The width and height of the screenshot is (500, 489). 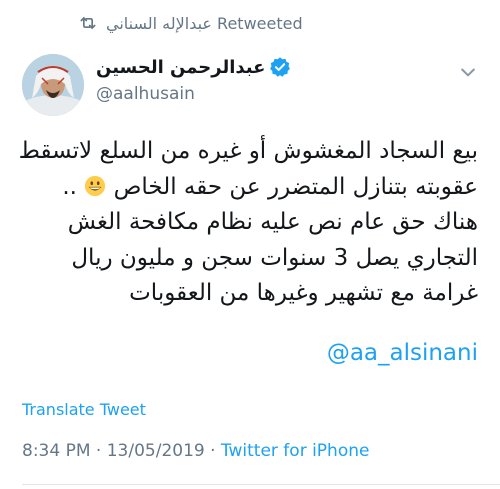 I want to click on divider, so click(x=261, y=484).